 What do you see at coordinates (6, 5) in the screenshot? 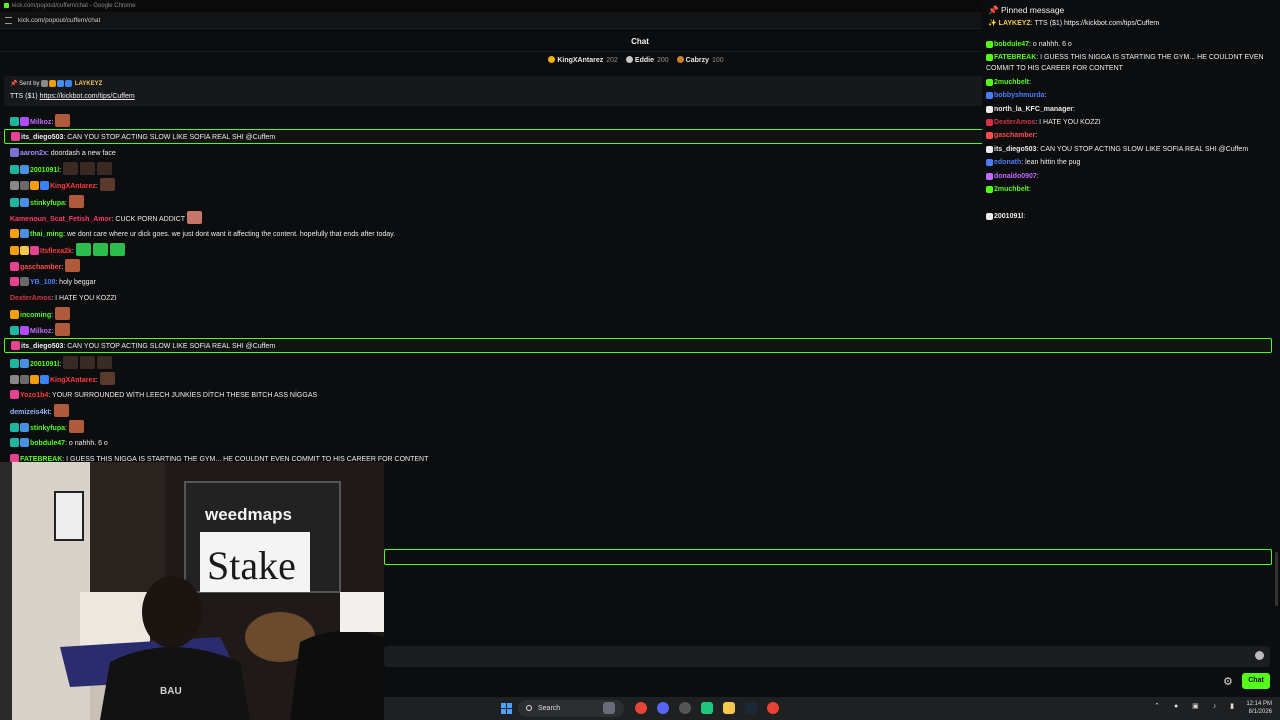
I see `kick-favicon-icon` at bounding box center [6, 5].